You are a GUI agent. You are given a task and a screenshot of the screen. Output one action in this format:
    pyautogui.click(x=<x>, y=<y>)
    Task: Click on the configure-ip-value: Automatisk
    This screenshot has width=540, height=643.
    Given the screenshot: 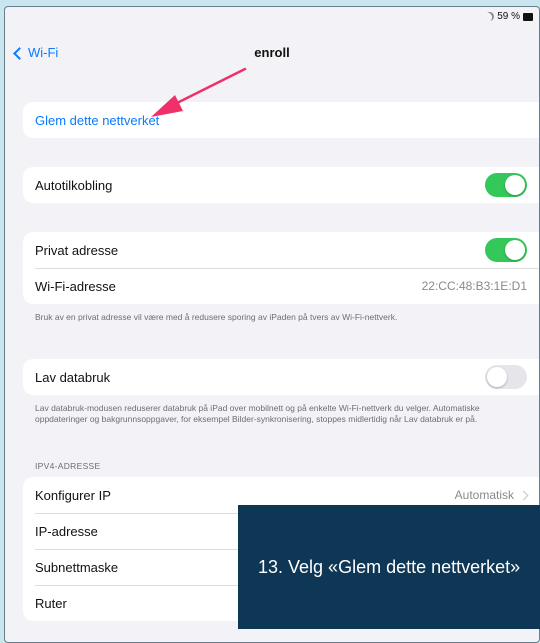 What is the action you would take?
    pyautogui.click(x=491, y=495)
    